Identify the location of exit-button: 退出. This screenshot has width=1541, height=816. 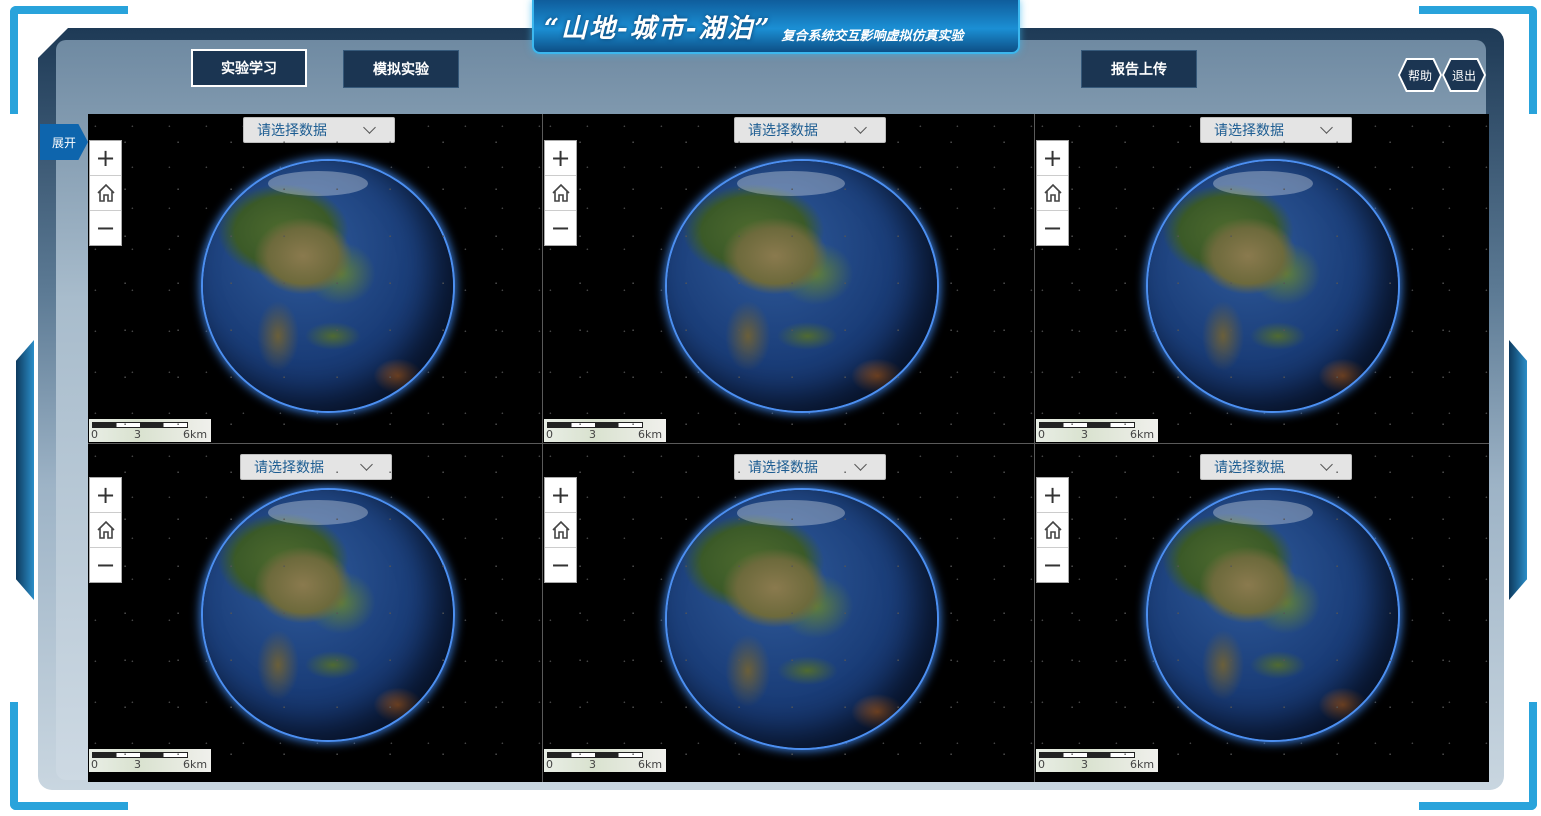
(1464, 75).